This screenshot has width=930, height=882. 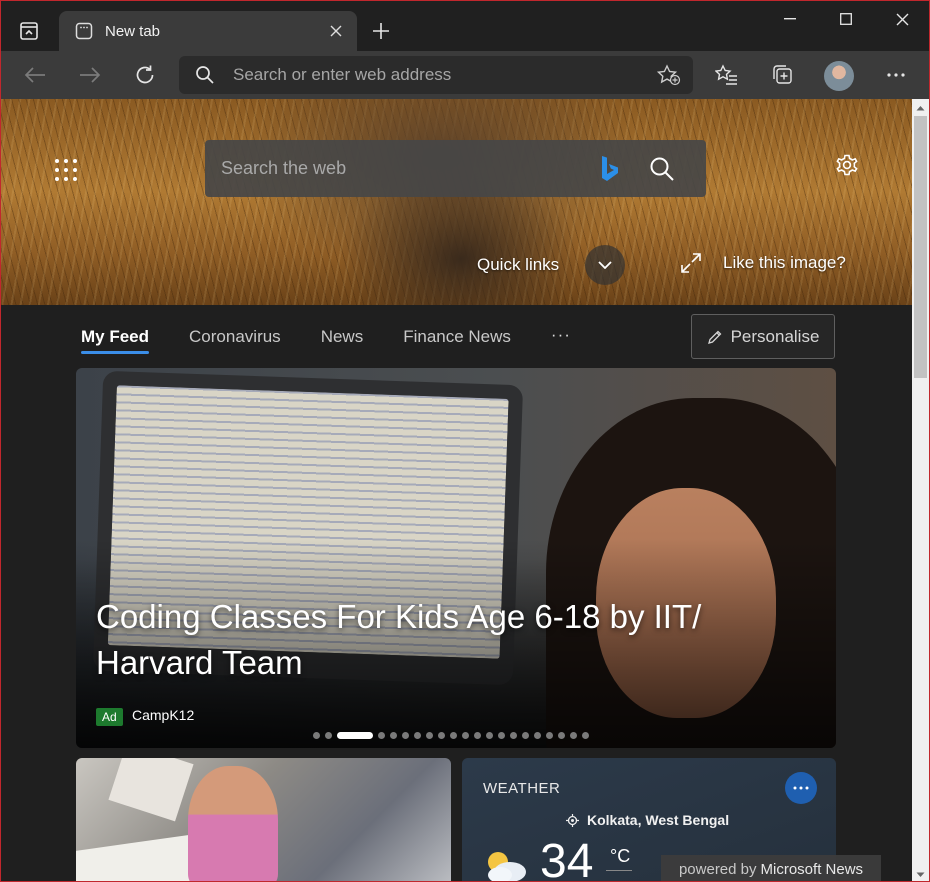 What do you see at coordinates (465, 26) in the screenshot?
I see `title-bar: New tab` at bounding box center [465, 26].